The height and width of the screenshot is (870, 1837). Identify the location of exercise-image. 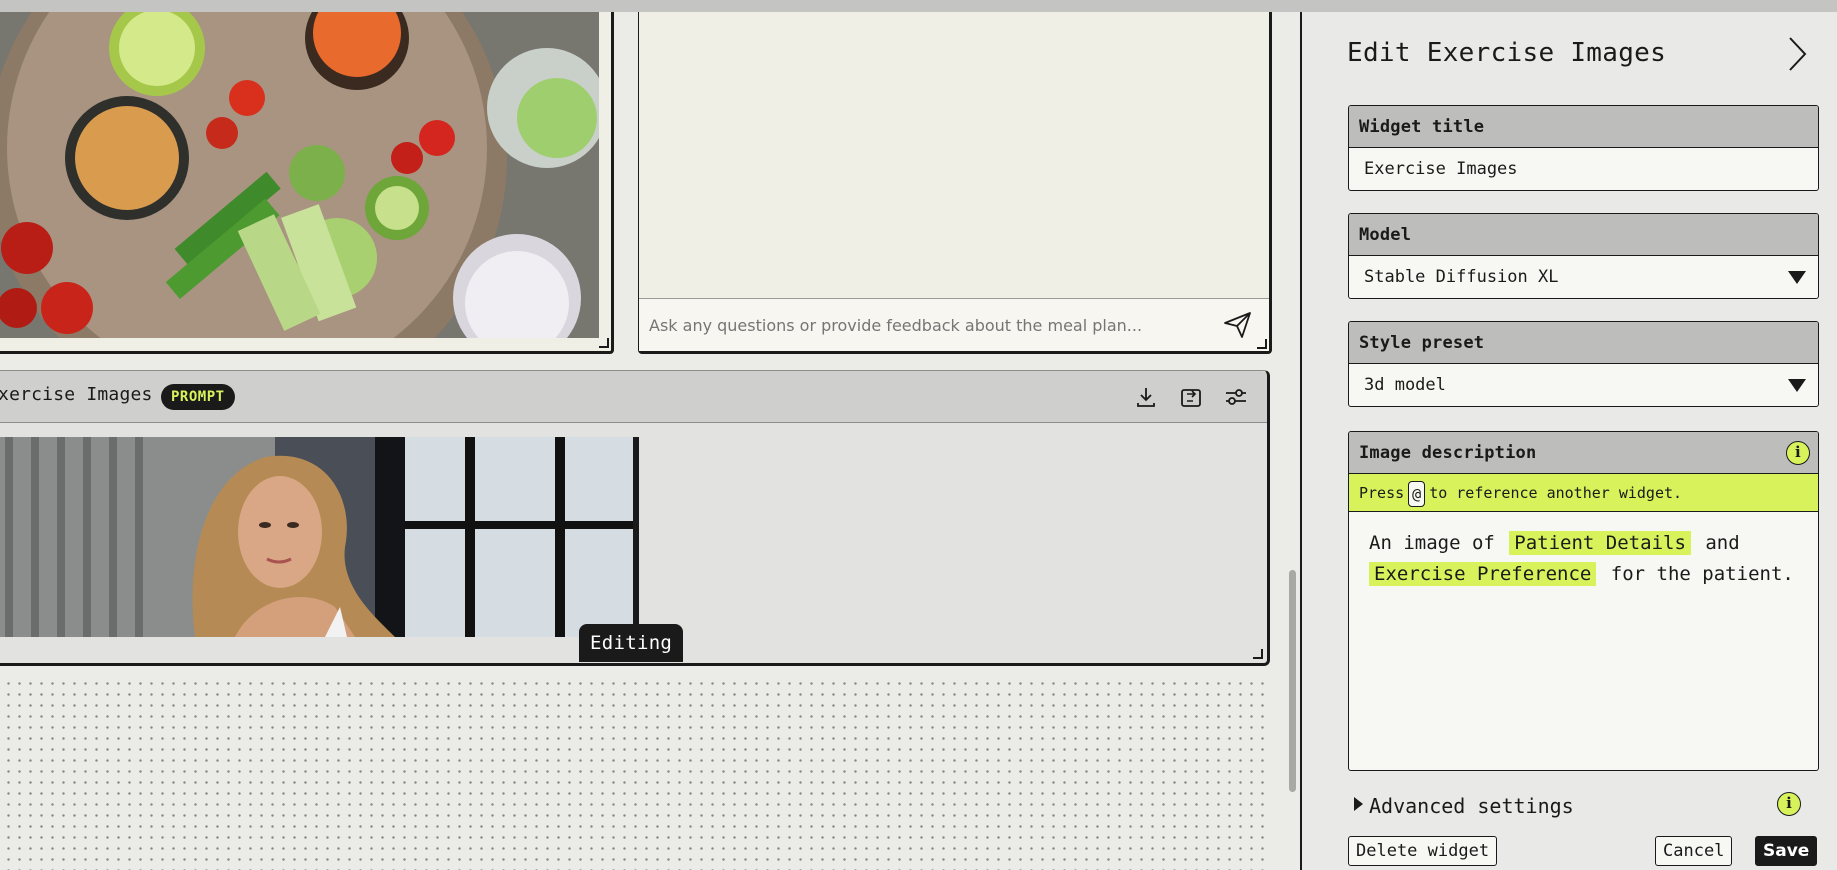
(319, 537).